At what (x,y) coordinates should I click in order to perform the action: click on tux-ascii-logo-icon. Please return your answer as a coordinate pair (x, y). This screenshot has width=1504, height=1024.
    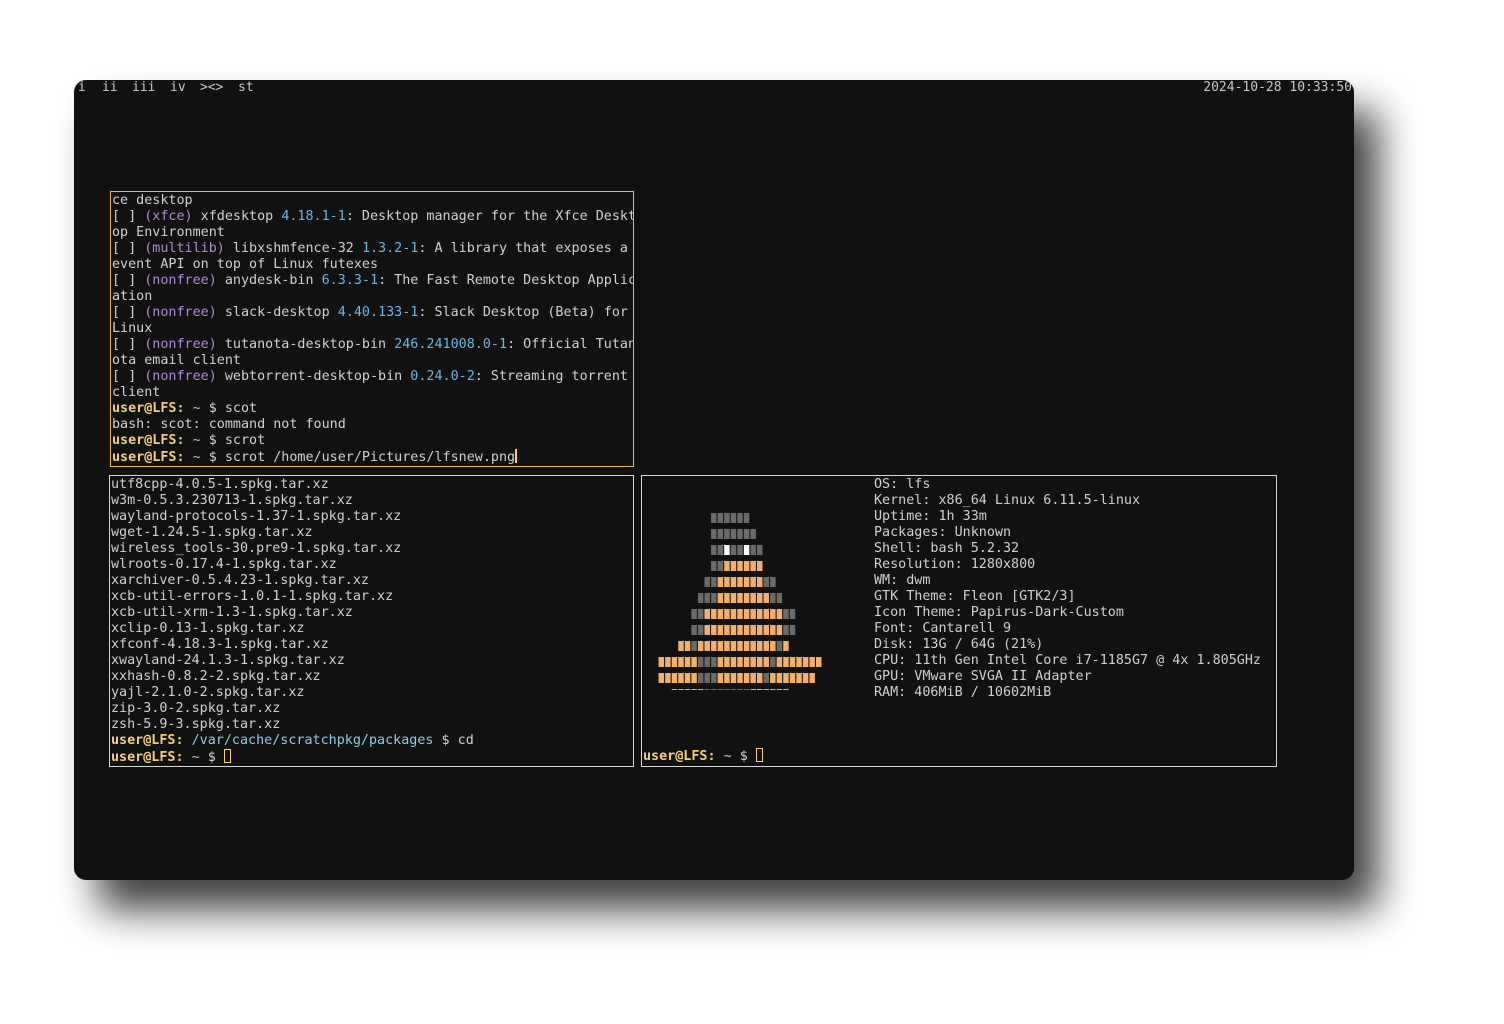
    Looking at the image, I should click on (740, 601).